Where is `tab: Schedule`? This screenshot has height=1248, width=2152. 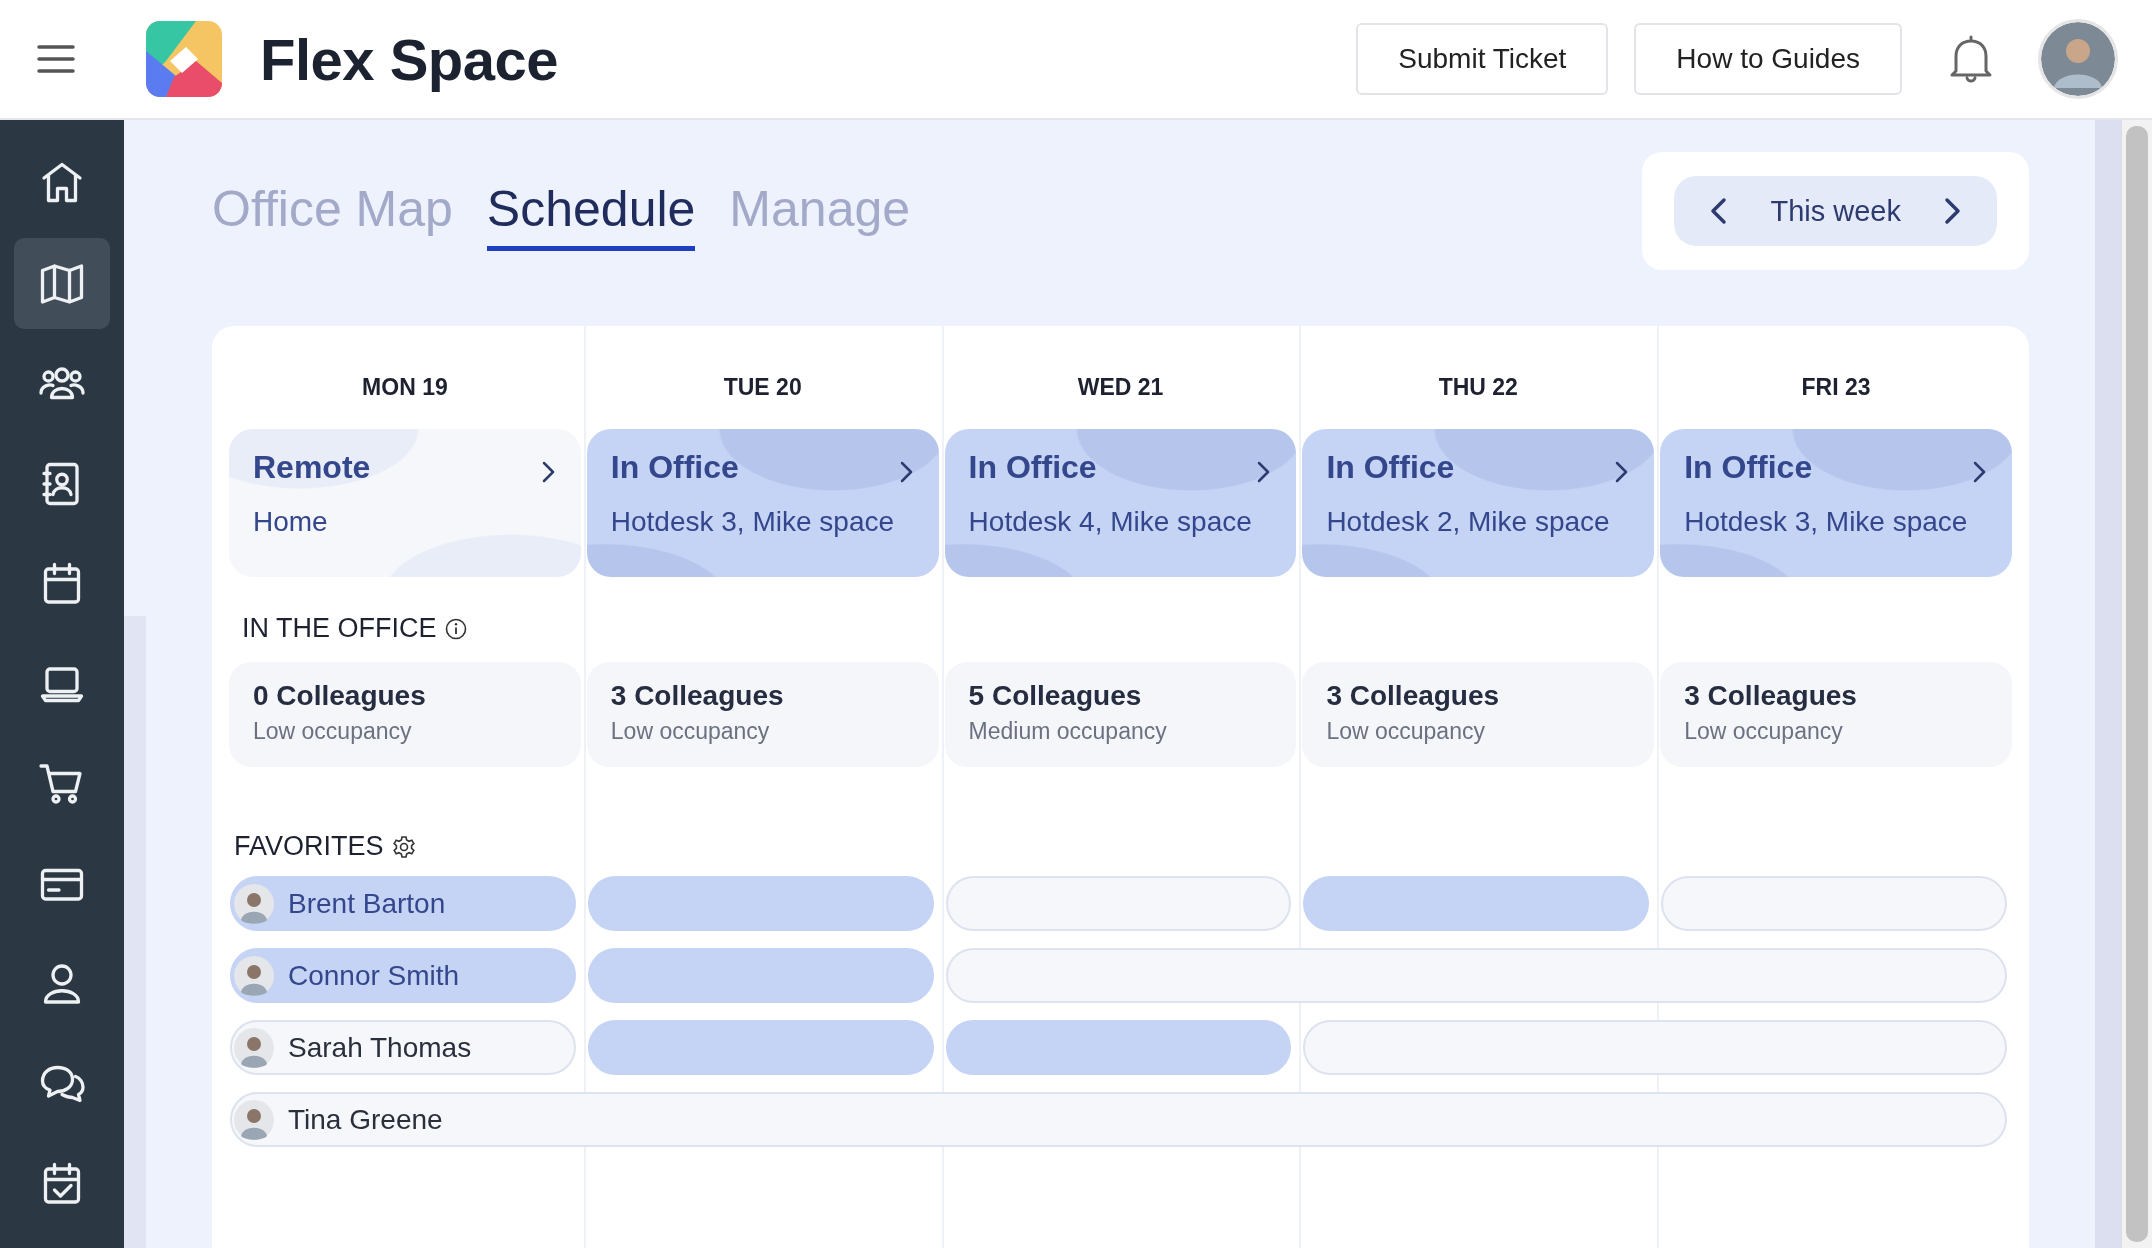 tab: Schedule is located at coordinates (591, 215).